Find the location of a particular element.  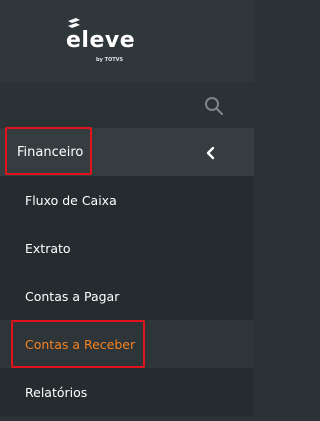

menu-item-label: Fluxo de Caixa is located at coordinates (71, 200).